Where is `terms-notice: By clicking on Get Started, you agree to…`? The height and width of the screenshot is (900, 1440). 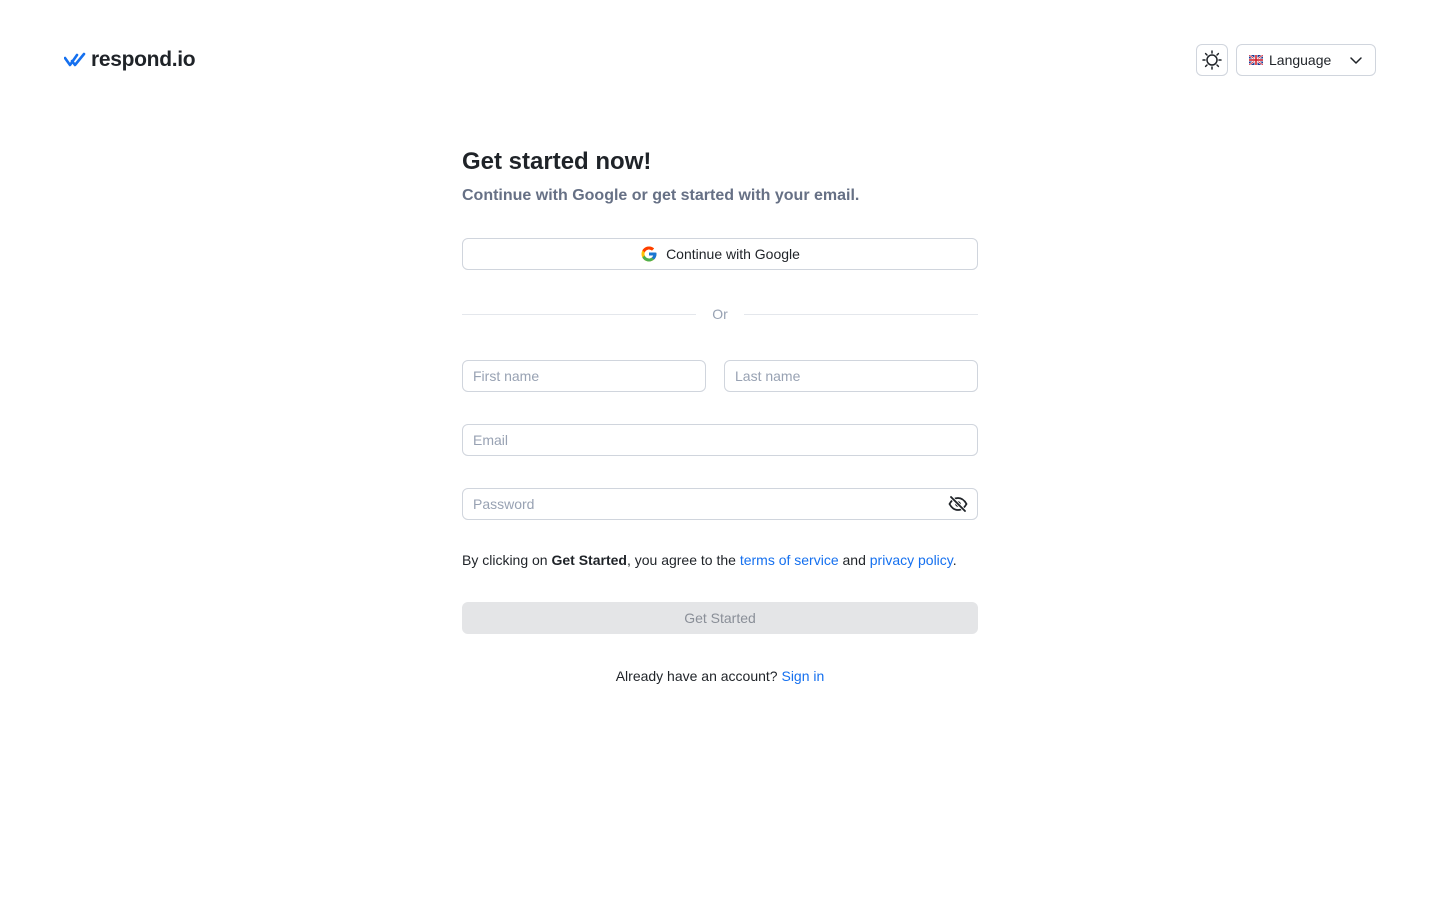
terms-notice: By clicking on Get Started, you agree to… is located at coordinates (720, 560).